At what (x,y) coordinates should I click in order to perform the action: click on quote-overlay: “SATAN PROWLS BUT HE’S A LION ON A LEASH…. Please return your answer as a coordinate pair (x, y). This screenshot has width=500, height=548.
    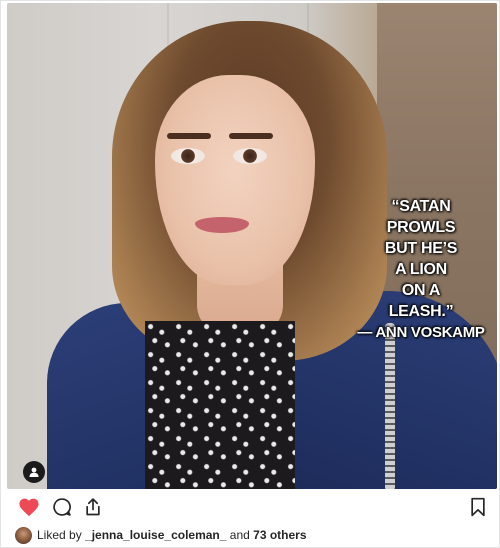
    Looking at the image, I should click on (421, 269).